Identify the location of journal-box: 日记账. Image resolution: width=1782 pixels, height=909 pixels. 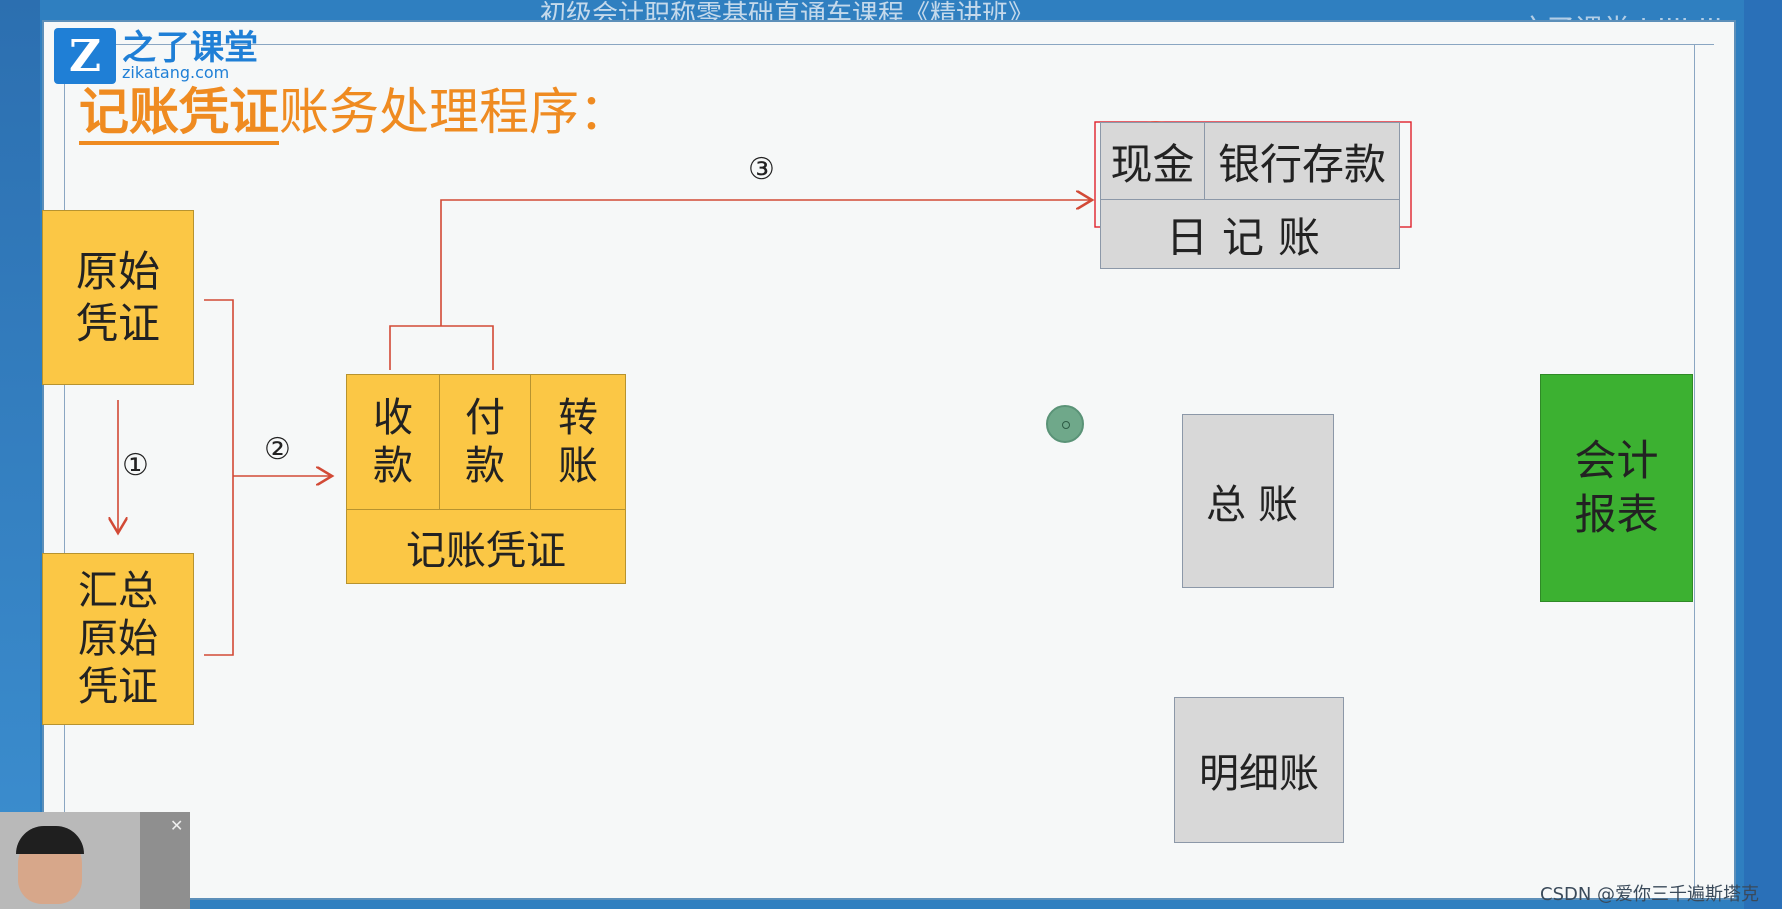
(1250, 234).